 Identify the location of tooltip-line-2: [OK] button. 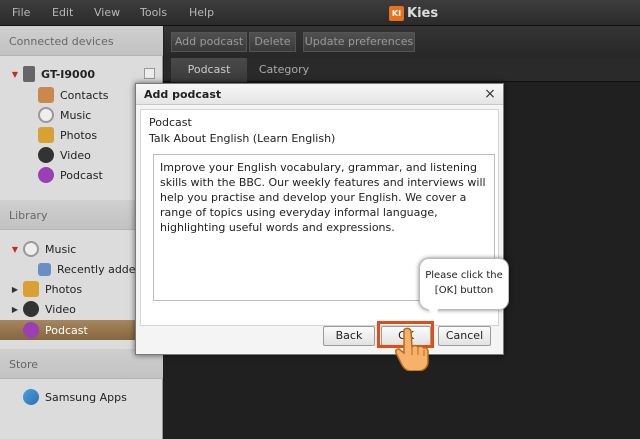
(464, 290).